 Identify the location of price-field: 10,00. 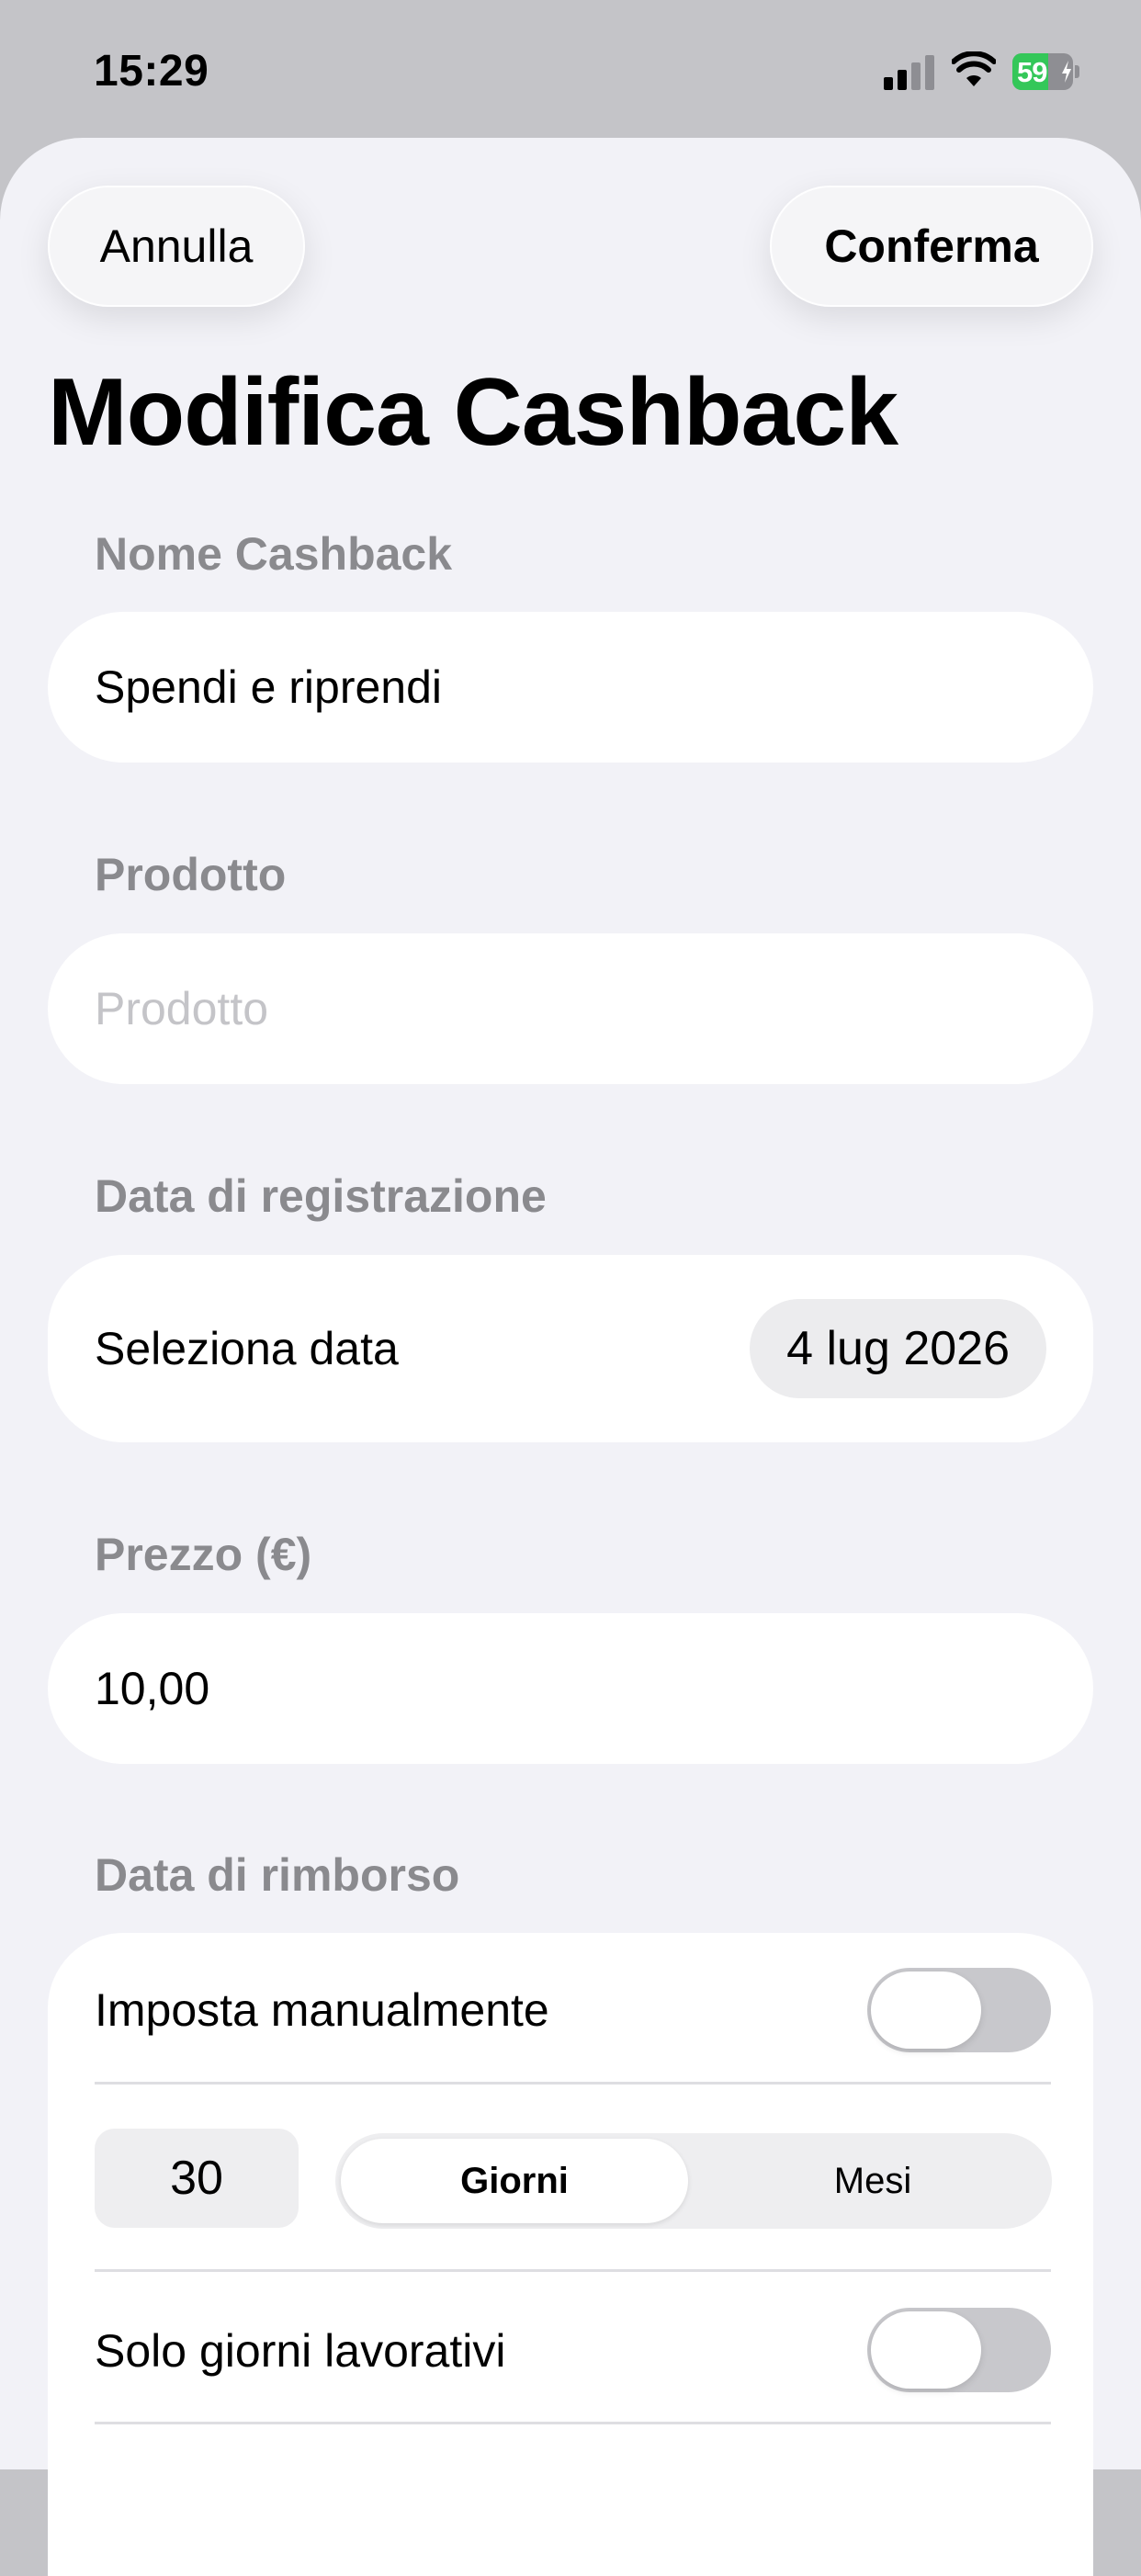
(570, 1688).